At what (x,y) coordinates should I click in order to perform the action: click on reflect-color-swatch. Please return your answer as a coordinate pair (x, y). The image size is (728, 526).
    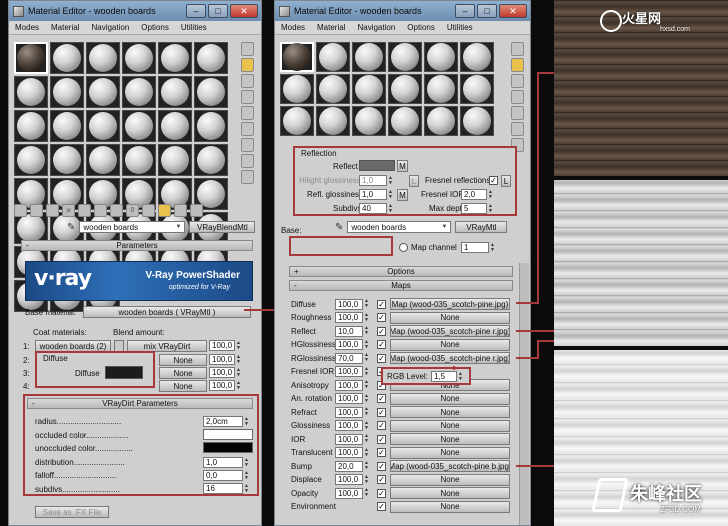
    Looking at the image, I should click on (377, 165).